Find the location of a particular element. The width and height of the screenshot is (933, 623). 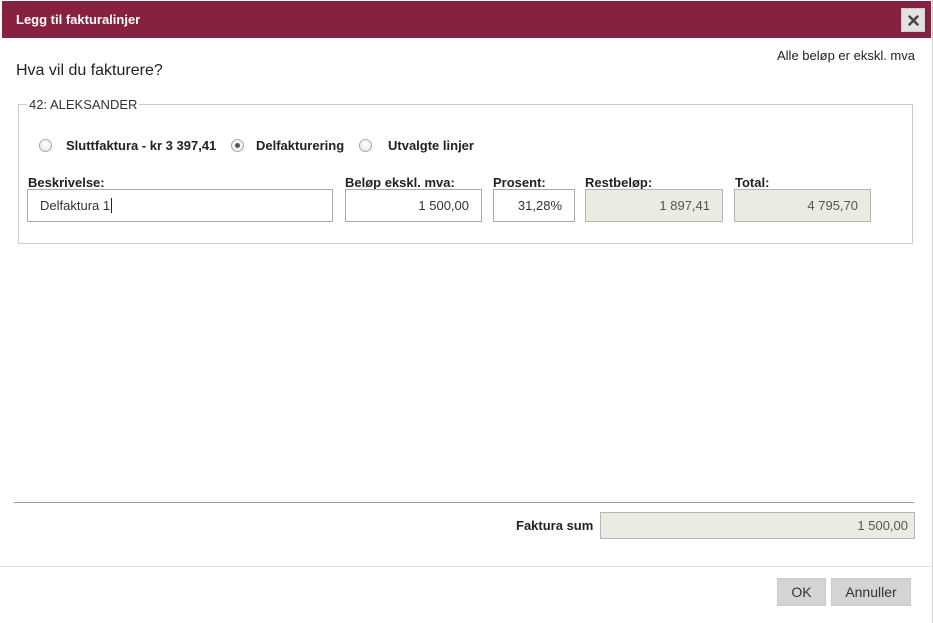

option-sluttfaktura-label: Sluttfaktura - kr 3 397,41 is located at coordinates (141, 145).